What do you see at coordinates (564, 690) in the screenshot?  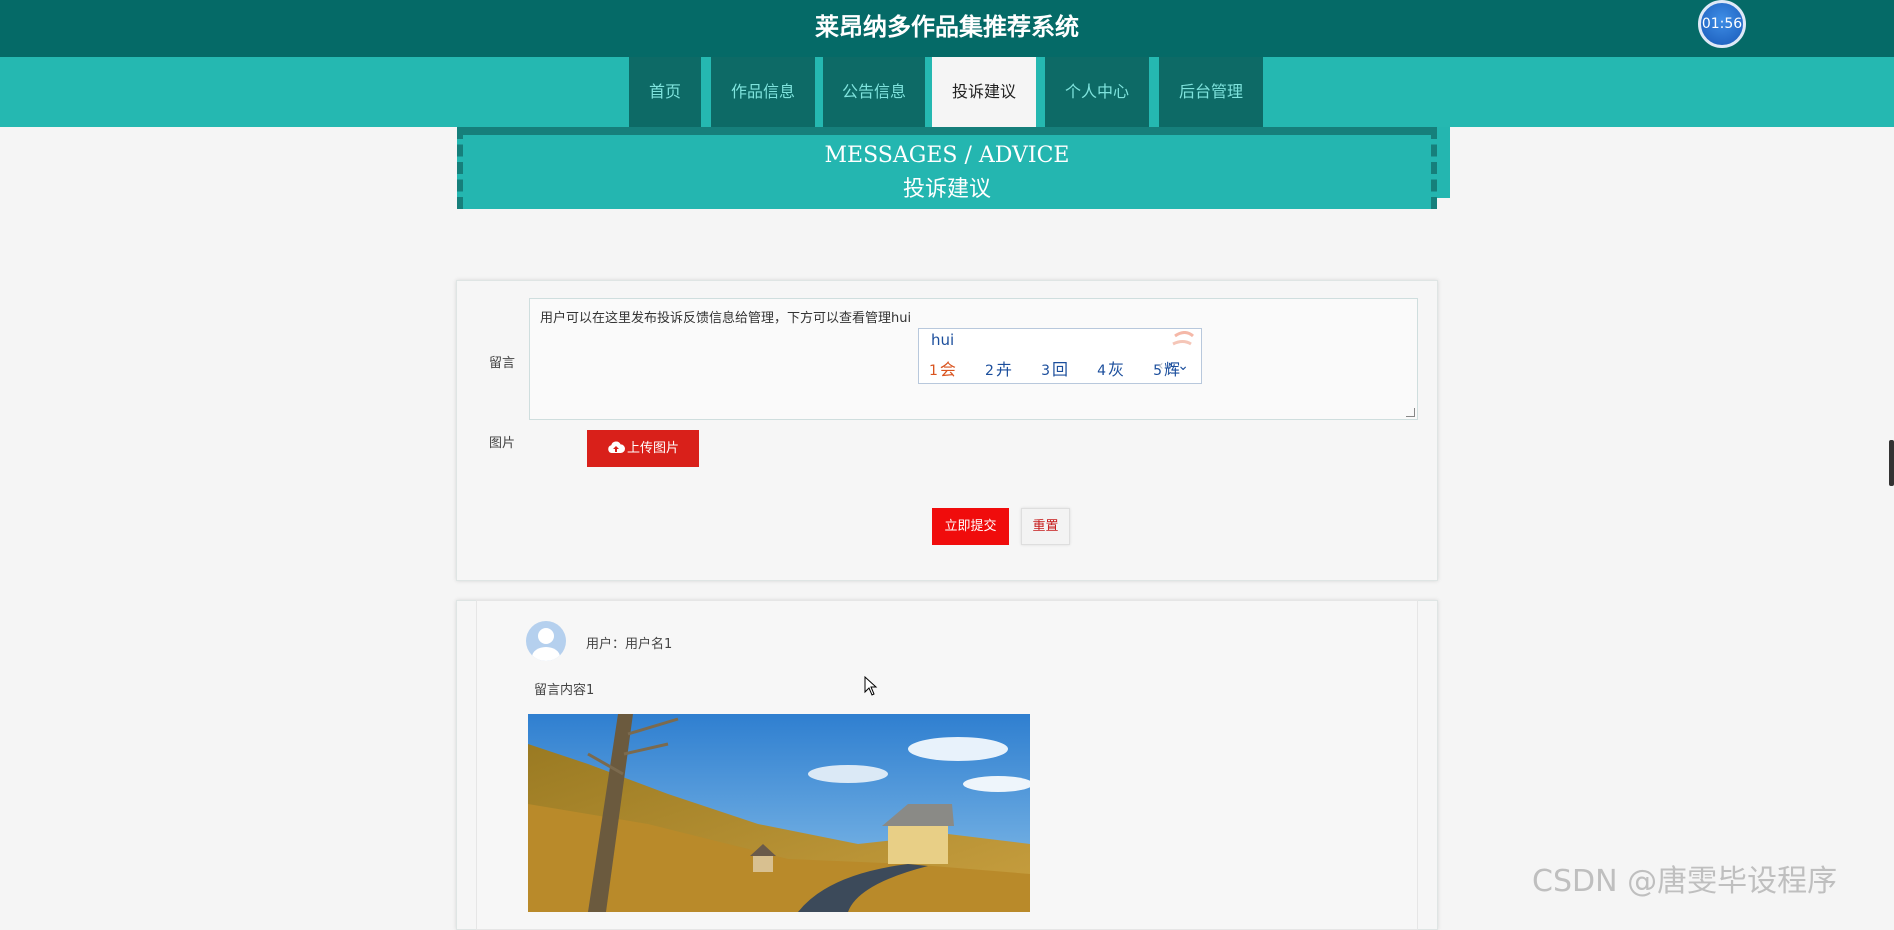 I see `message-content: 留言内容1` at bounding box center [564, 690].